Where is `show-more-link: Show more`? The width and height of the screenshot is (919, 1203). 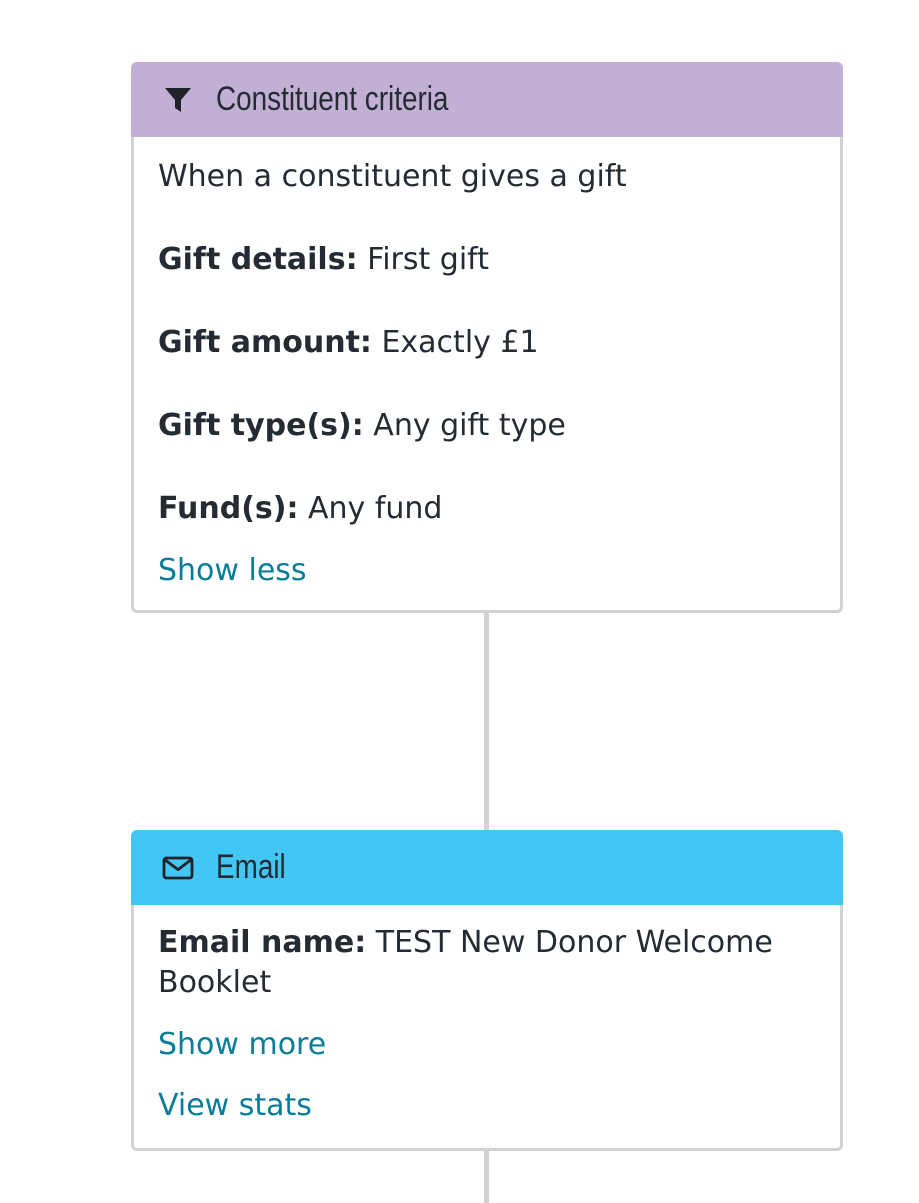 show-more-link: Show more is located at coordinates (242, 1045).